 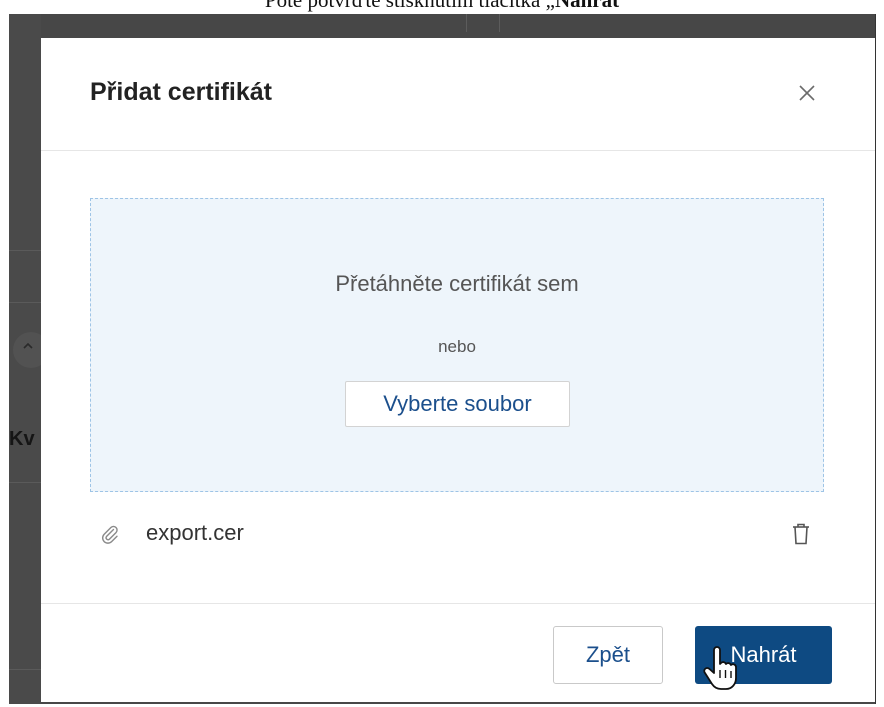 I want to click on trash-icon, so click(x=801, y=534).